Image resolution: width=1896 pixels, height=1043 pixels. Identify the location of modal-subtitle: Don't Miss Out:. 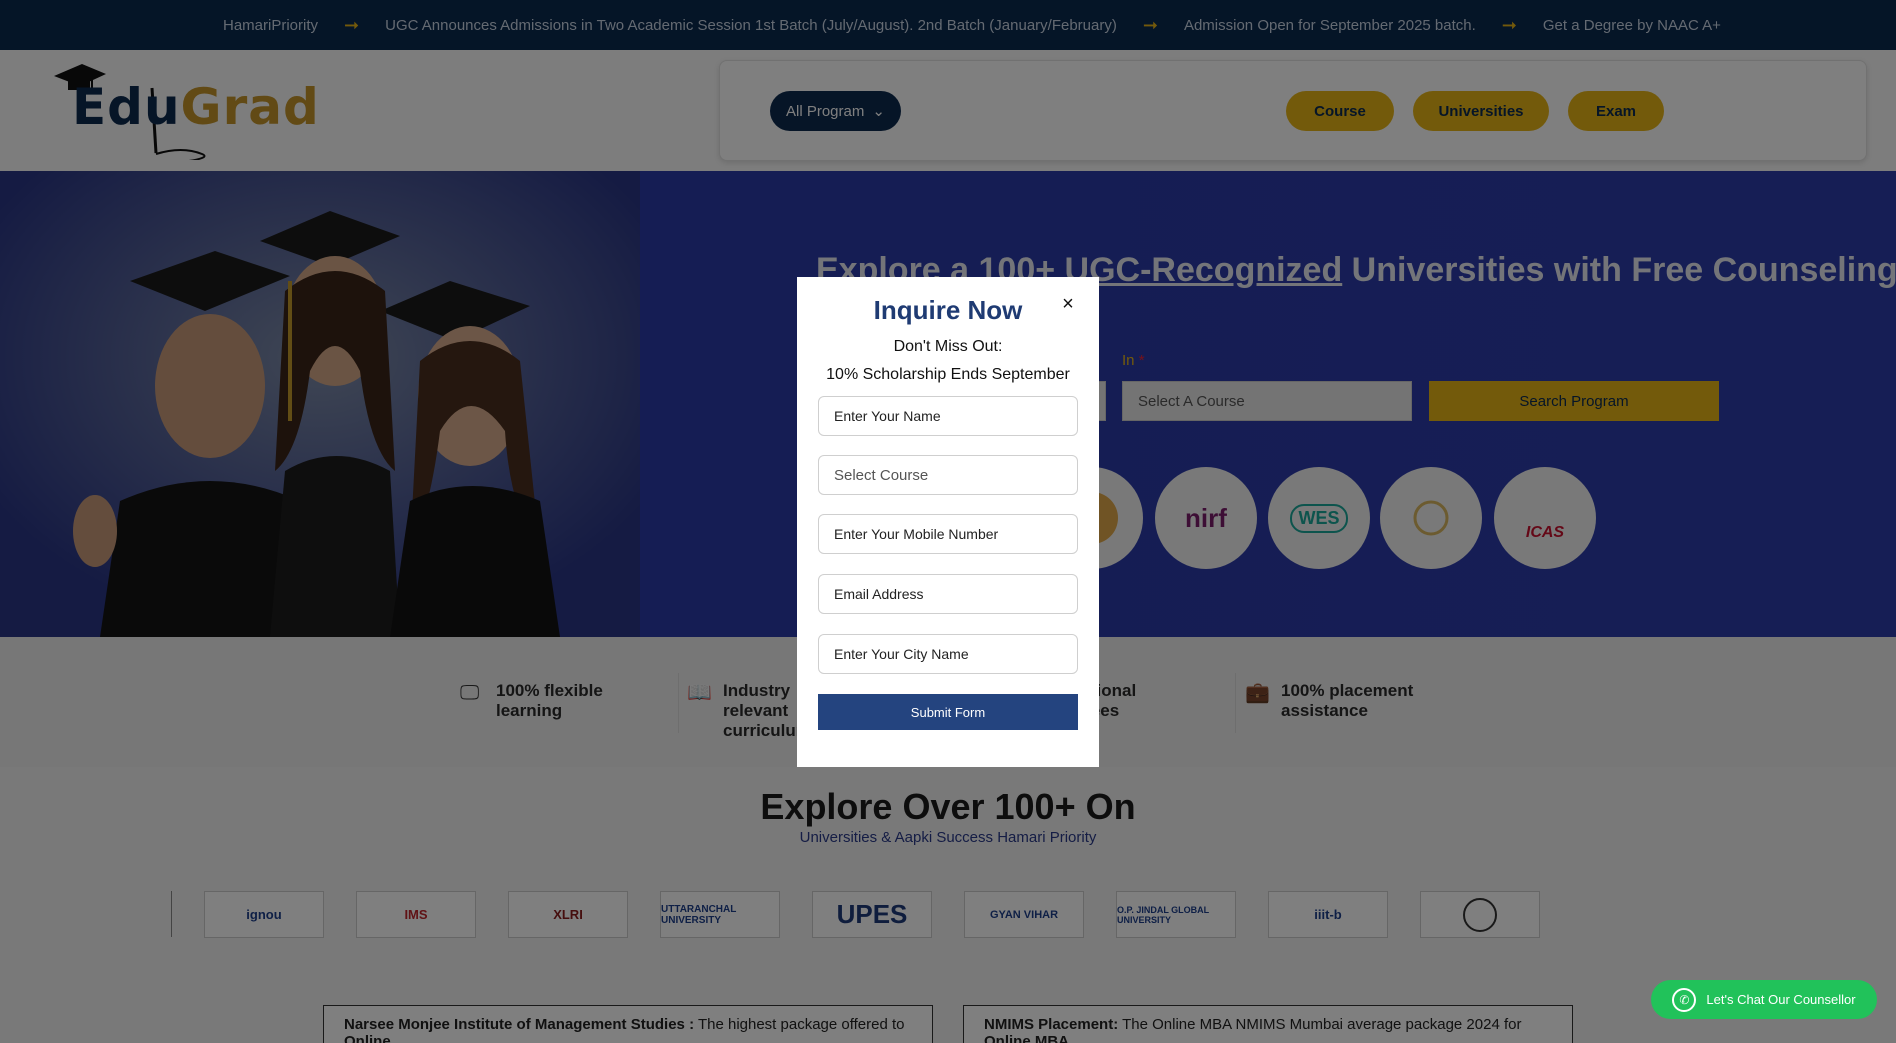
(948, 346).